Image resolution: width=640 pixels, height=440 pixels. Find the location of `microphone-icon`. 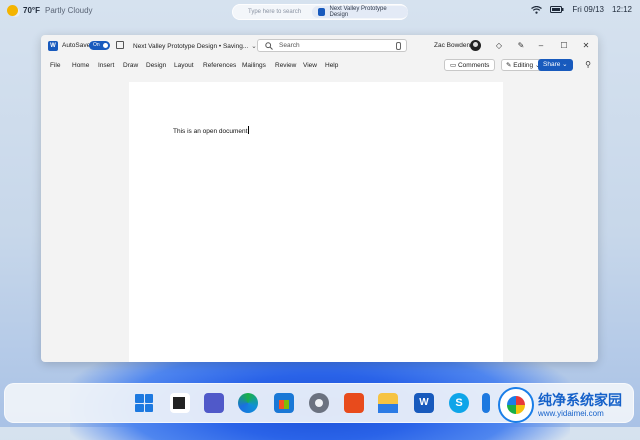

microphone-icon is located at coordinates (398, 46).